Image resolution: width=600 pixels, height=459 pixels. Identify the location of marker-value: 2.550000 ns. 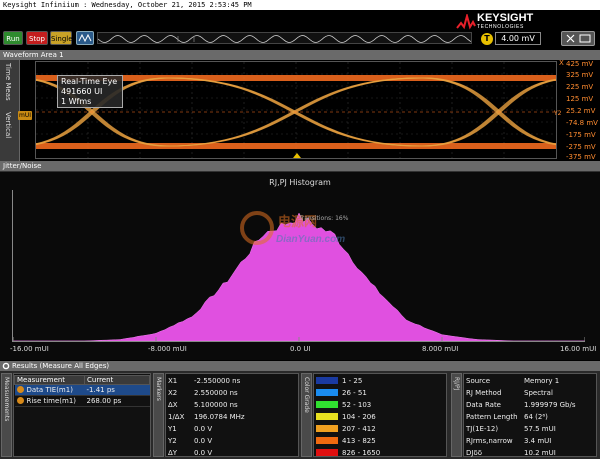
(216, 393).